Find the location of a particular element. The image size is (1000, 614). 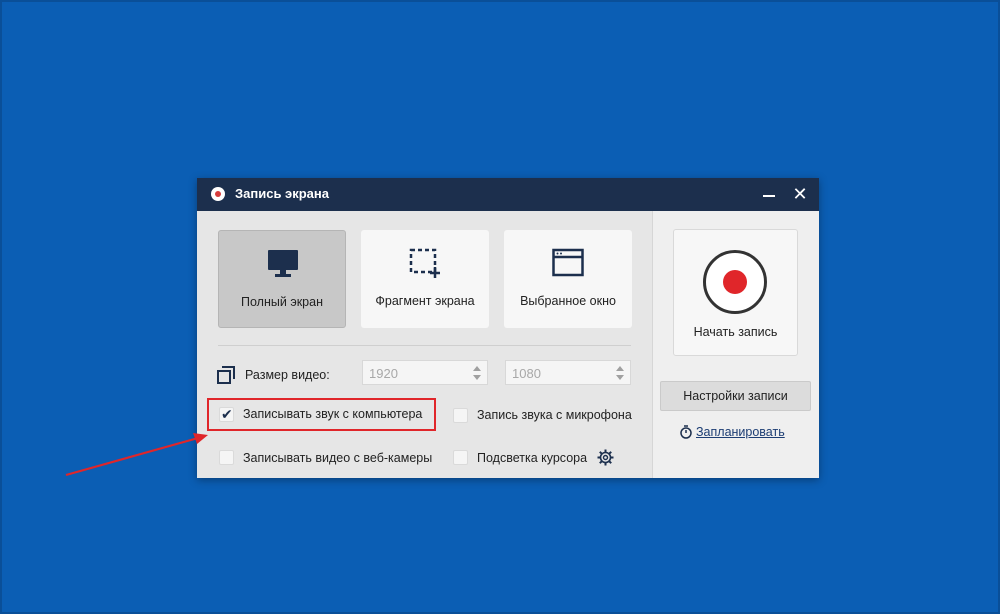

mode-label: Выбранное окно is located at coordinates (568, 301).